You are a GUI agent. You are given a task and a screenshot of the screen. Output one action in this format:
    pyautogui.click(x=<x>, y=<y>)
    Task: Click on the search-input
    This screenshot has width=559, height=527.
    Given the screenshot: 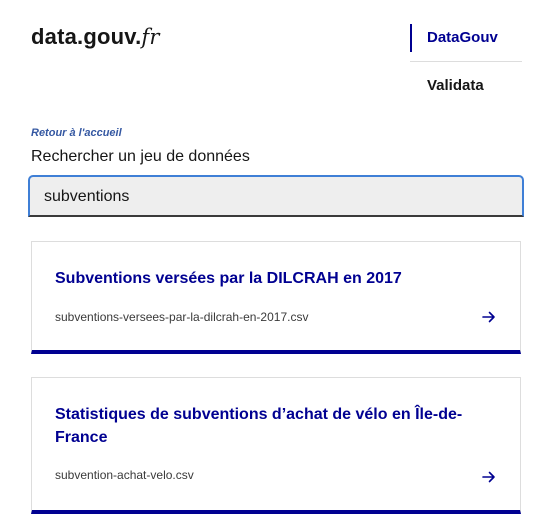 What is the action you would take?
    pyautogui.click(x=274, y=197)
    